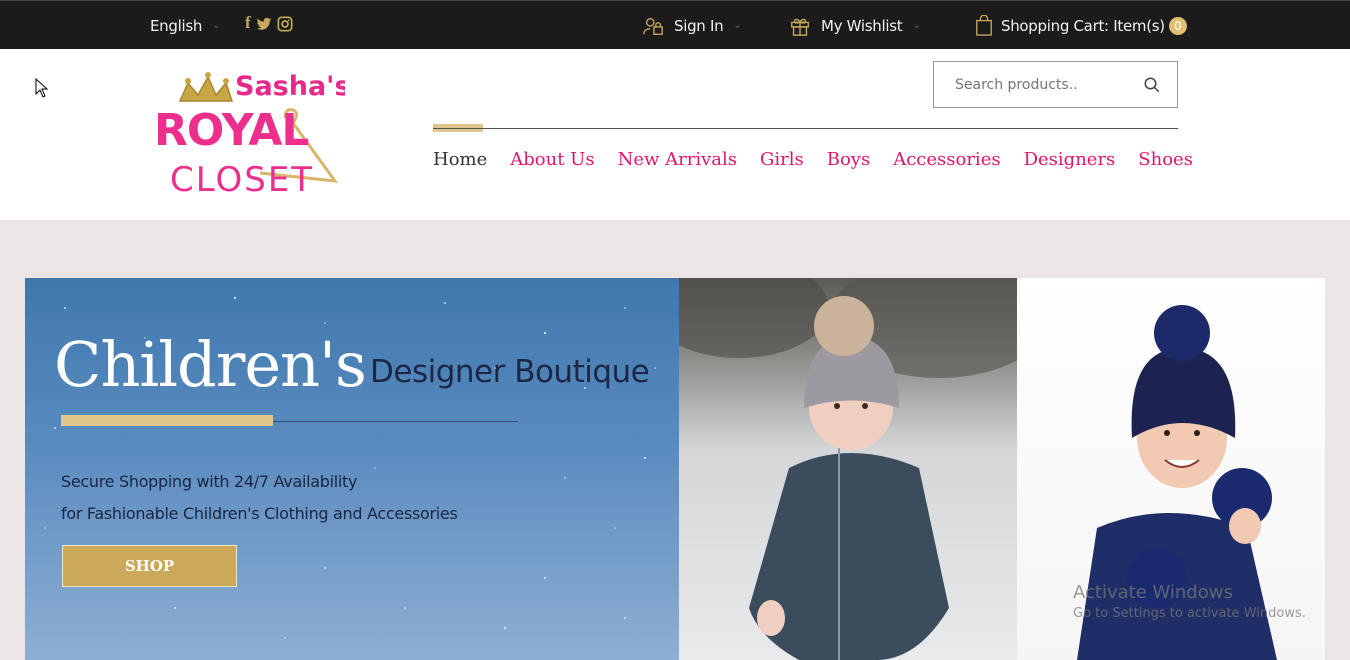  What do you see at coordinates (1153, 592) in the screenshot?
I see `watermark-title: Activate Windows` at bounding box center [1153, 592].